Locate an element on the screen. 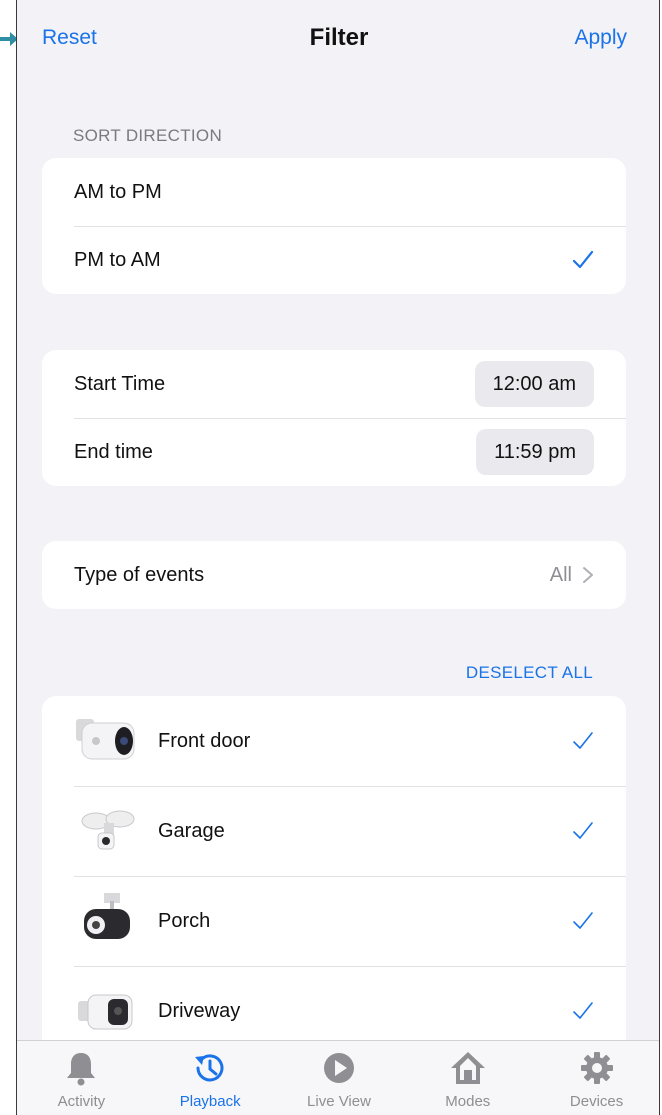  tab-modes: Modes is located at coordinates (467, 1078).